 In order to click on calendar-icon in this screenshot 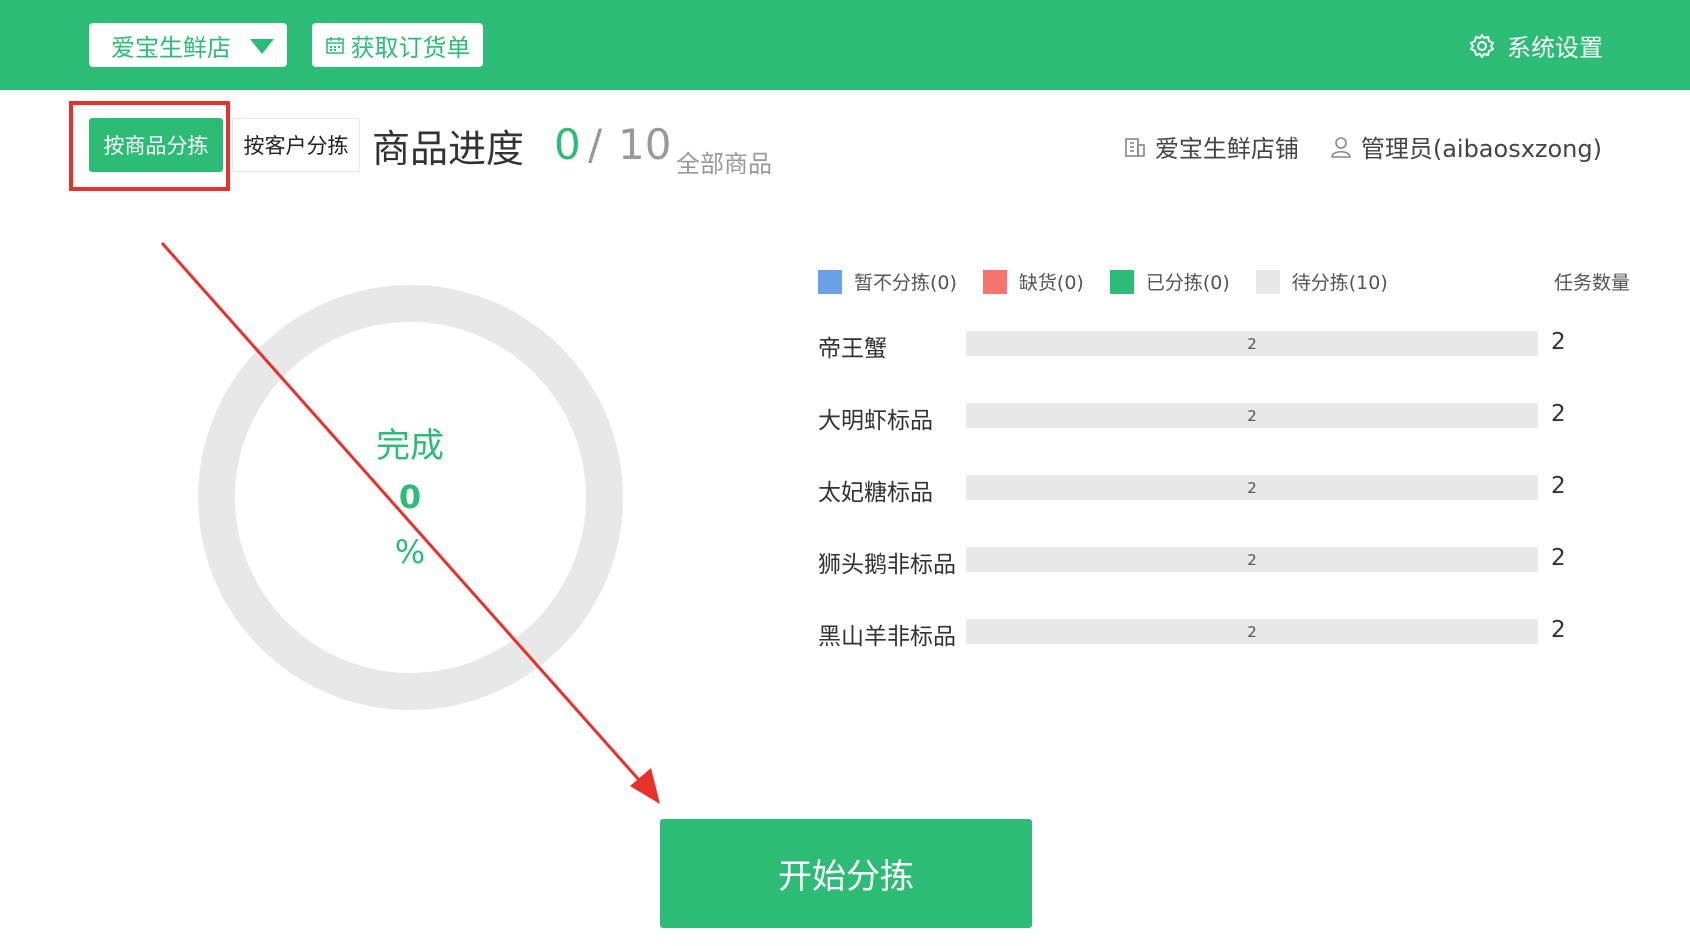, I will do `click(334, 45)`.